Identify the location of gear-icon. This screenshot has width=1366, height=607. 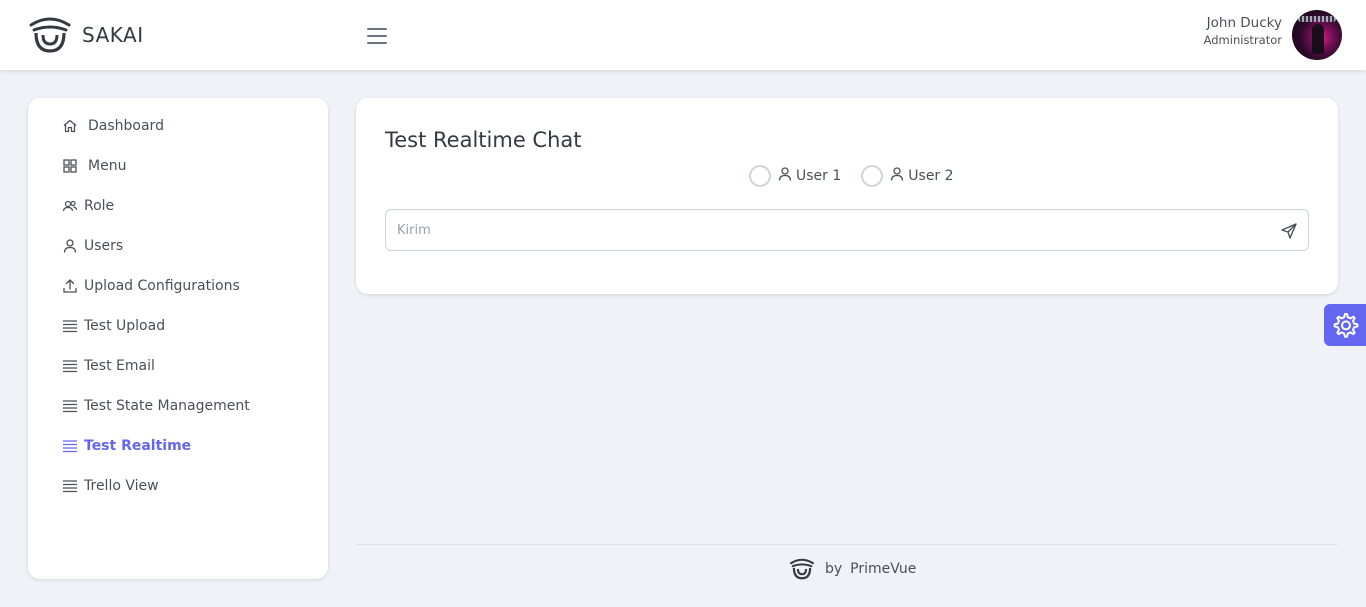
(1346, 325).